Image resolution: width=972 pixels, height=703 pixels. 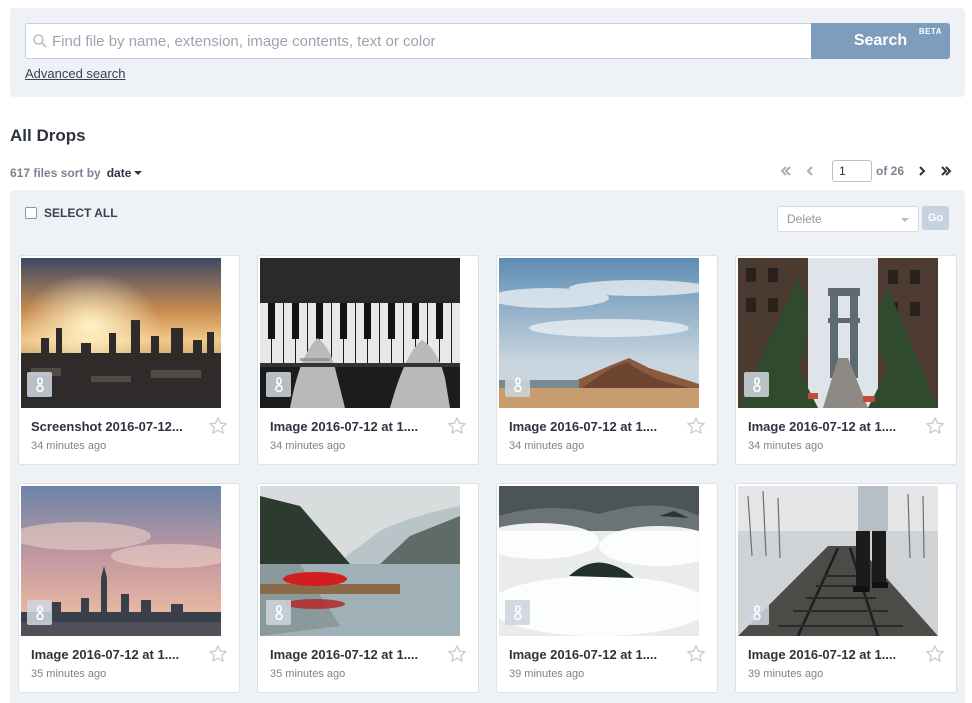 What do you see at coordinates (935, 218) in the screenshot?
I see `go-button: Go` at bounding box center [935, 218].